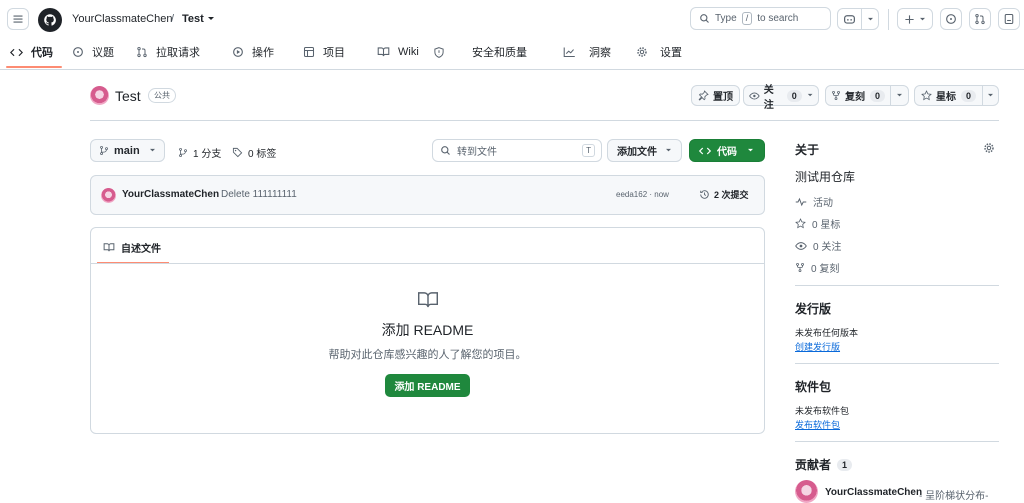  I want to click on repo-header-divider, so click(544, 120).